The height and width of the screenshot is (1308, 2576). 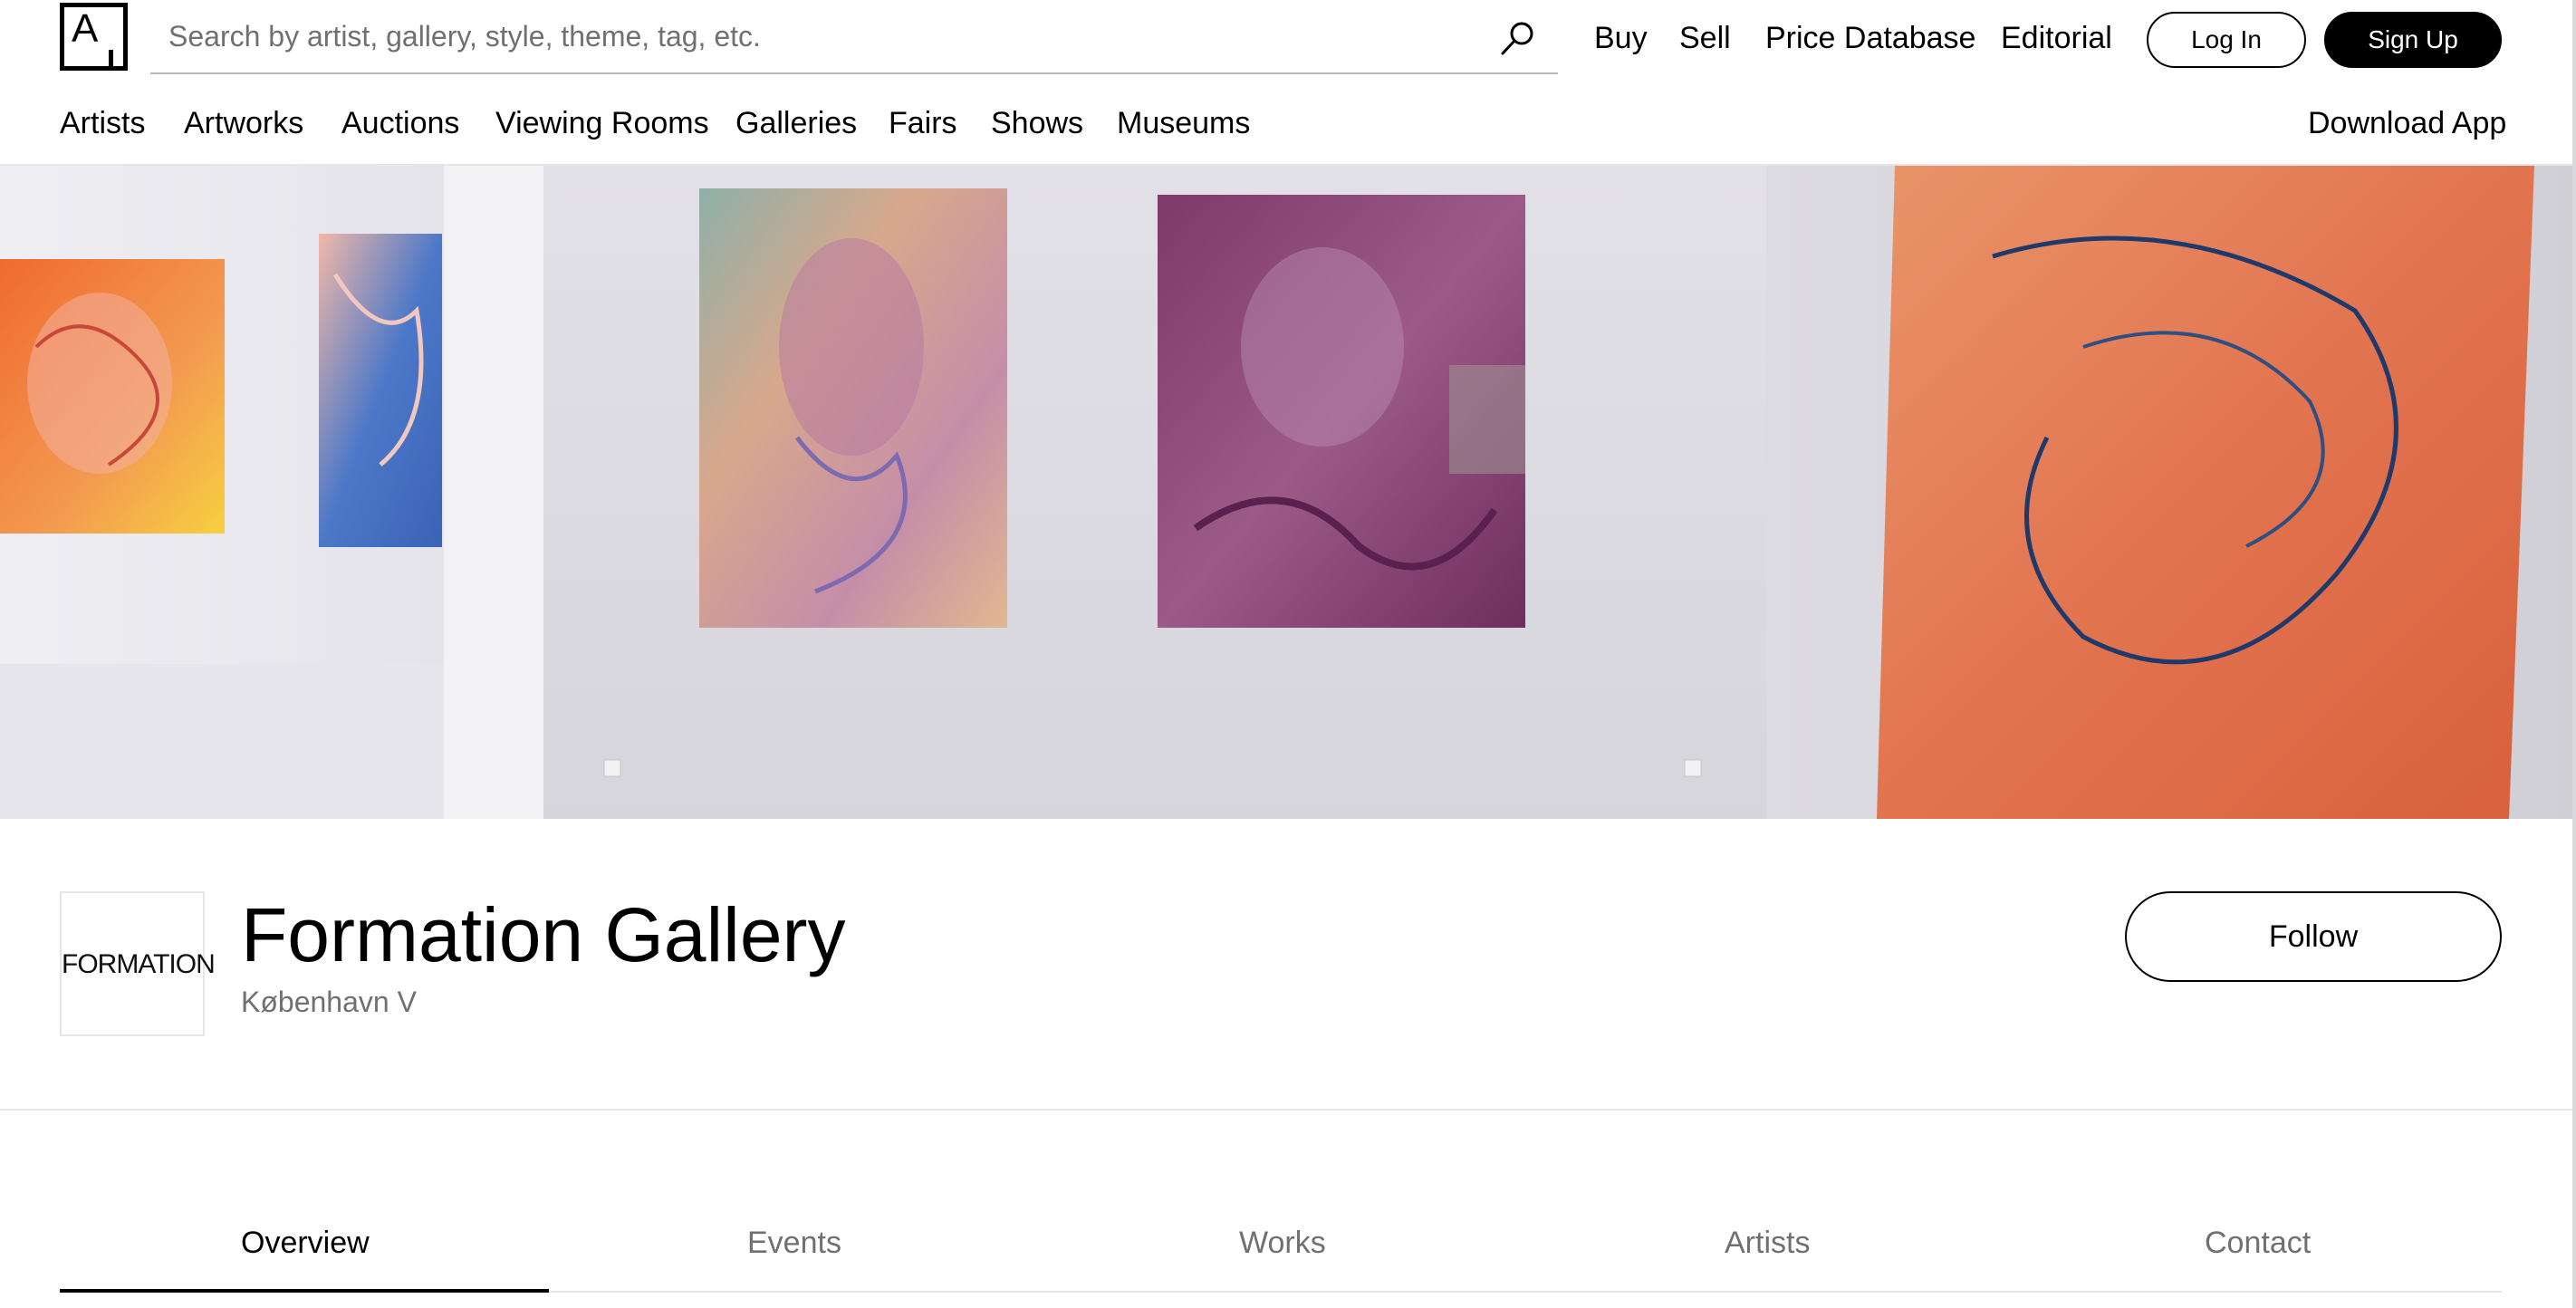 I want to click on main-nav-fairs: Fairs, so click(x=923, y=123).